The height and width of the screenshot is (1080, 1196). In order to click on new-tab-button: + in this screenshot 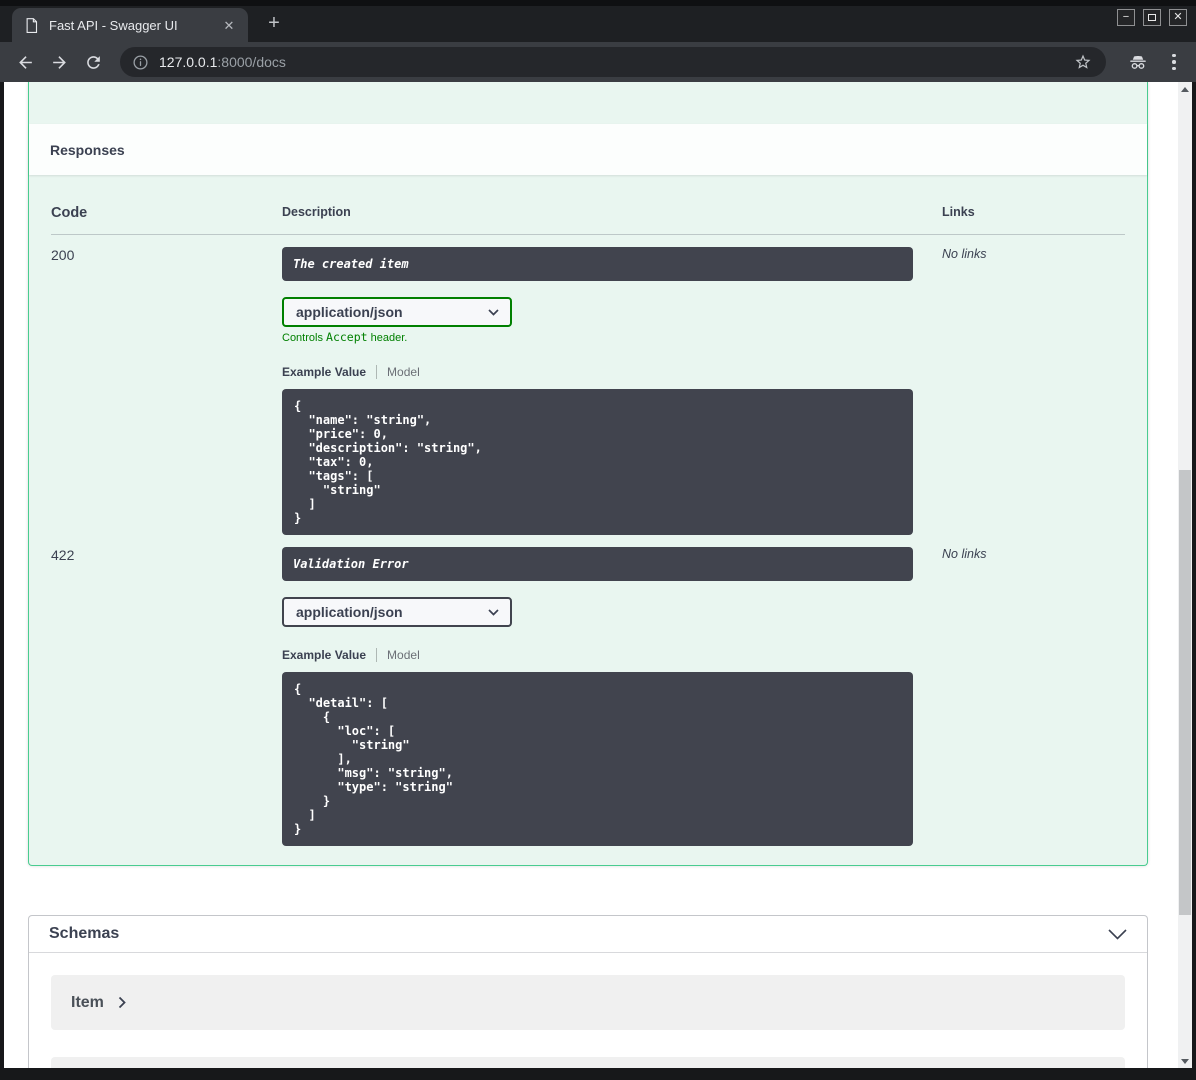, I will do `click(274, 23)`.